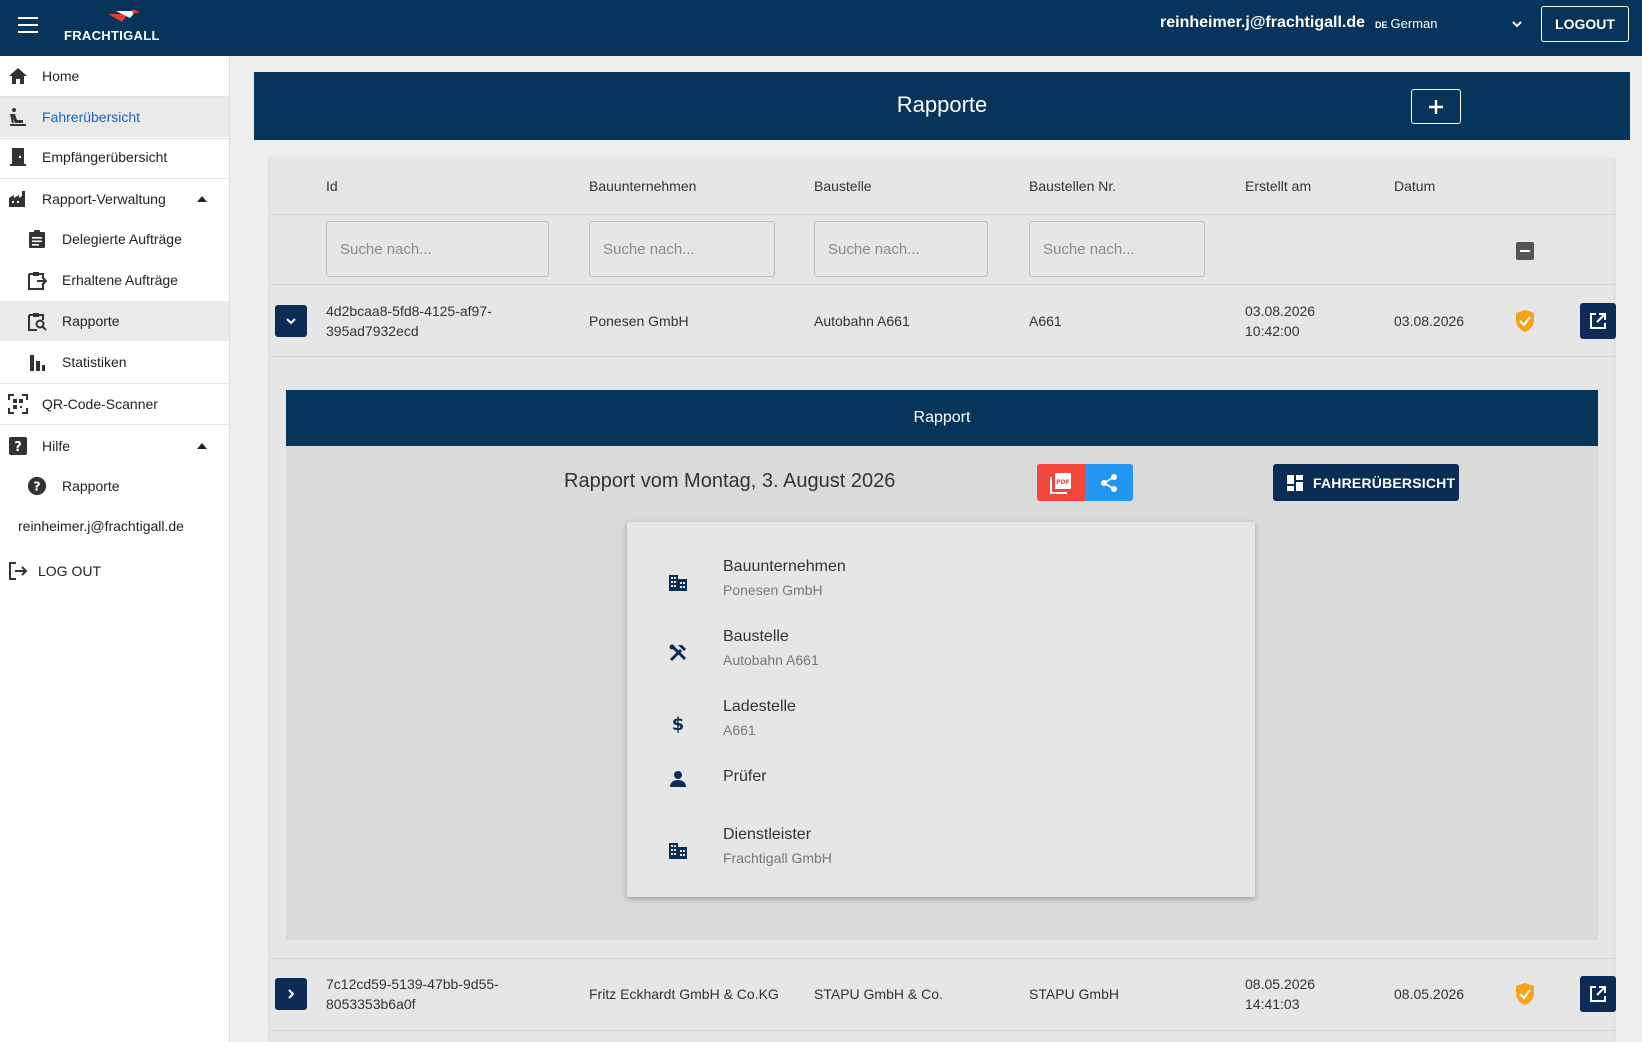 The image size is (1642, 1042). What do you see at coordinates (941, 588) in the screenshot?
I see `info-row-bauunternehmen: Bauunternehmen Ponesen GmbH` at bounding box center [941, 588].